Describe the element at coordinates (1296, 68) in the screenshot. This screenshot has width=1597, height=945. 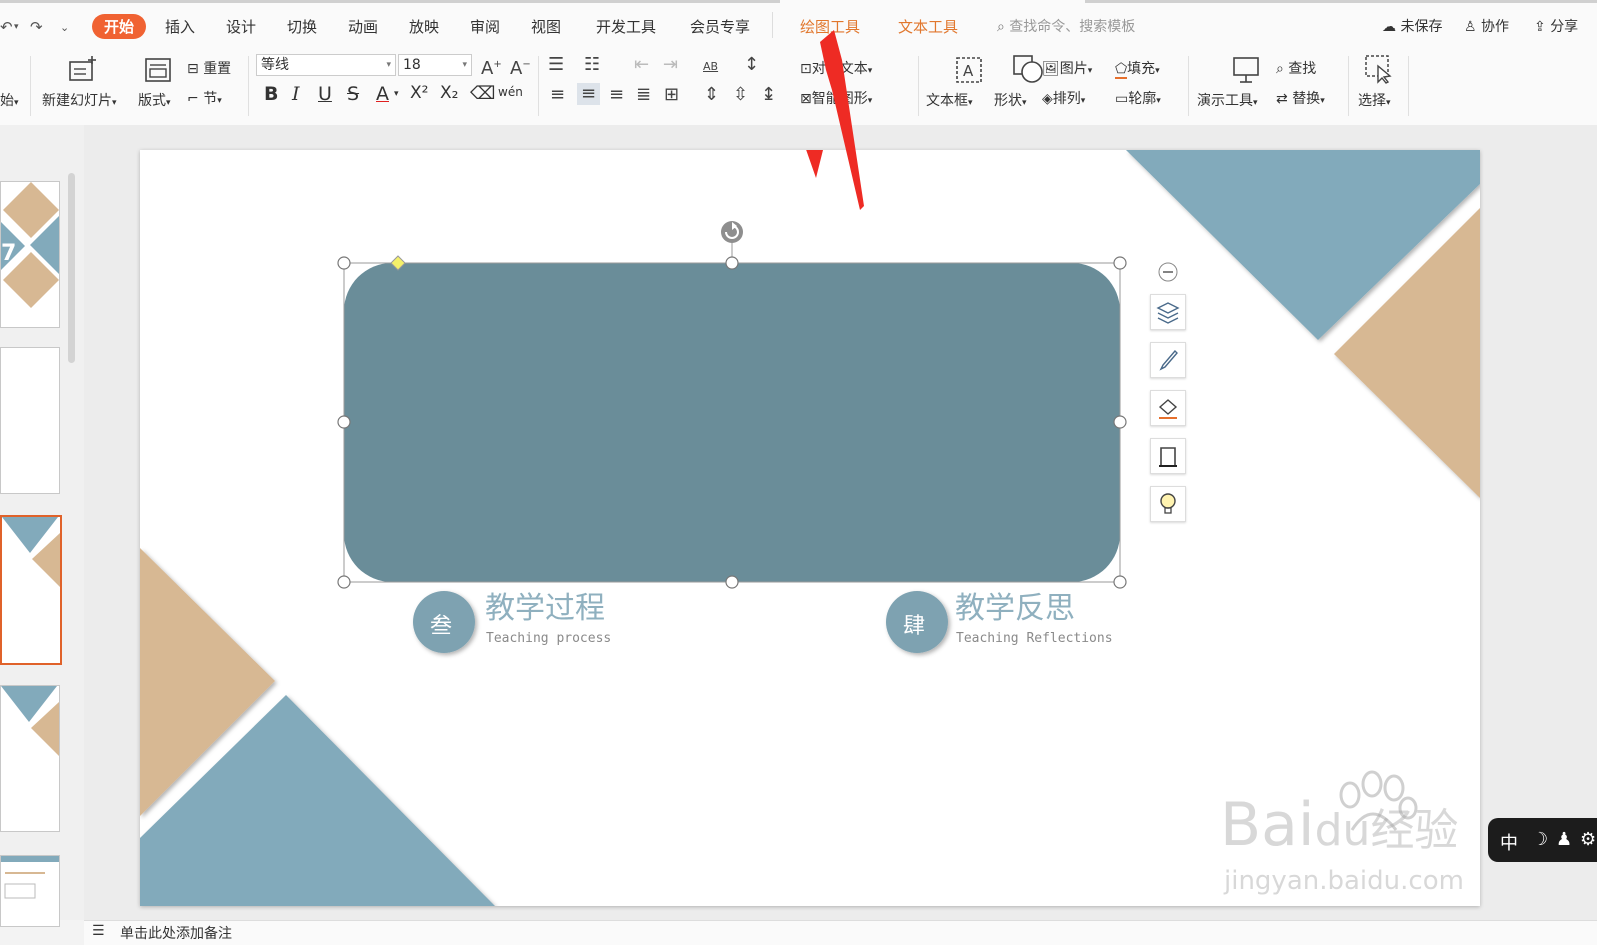
I see `find-button: ⌕ 查找` at that location.